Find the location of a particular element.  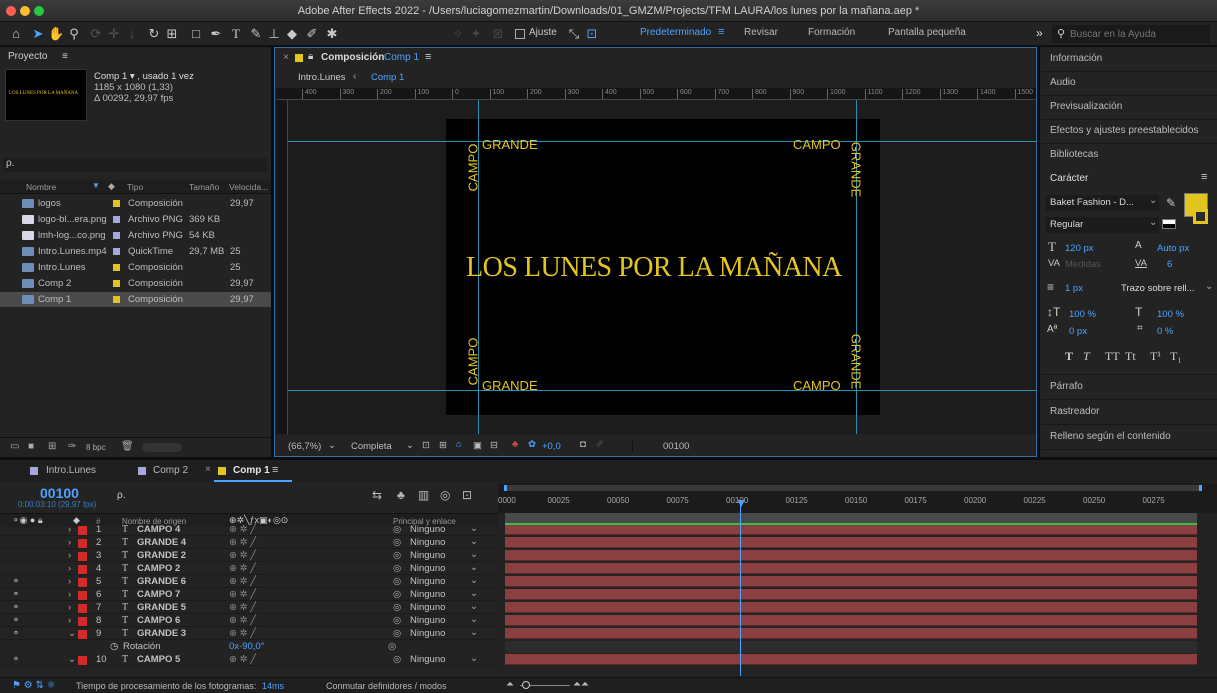

composition-mini-flowchart-icon: ⇆ is located at coordinates (377, 495).